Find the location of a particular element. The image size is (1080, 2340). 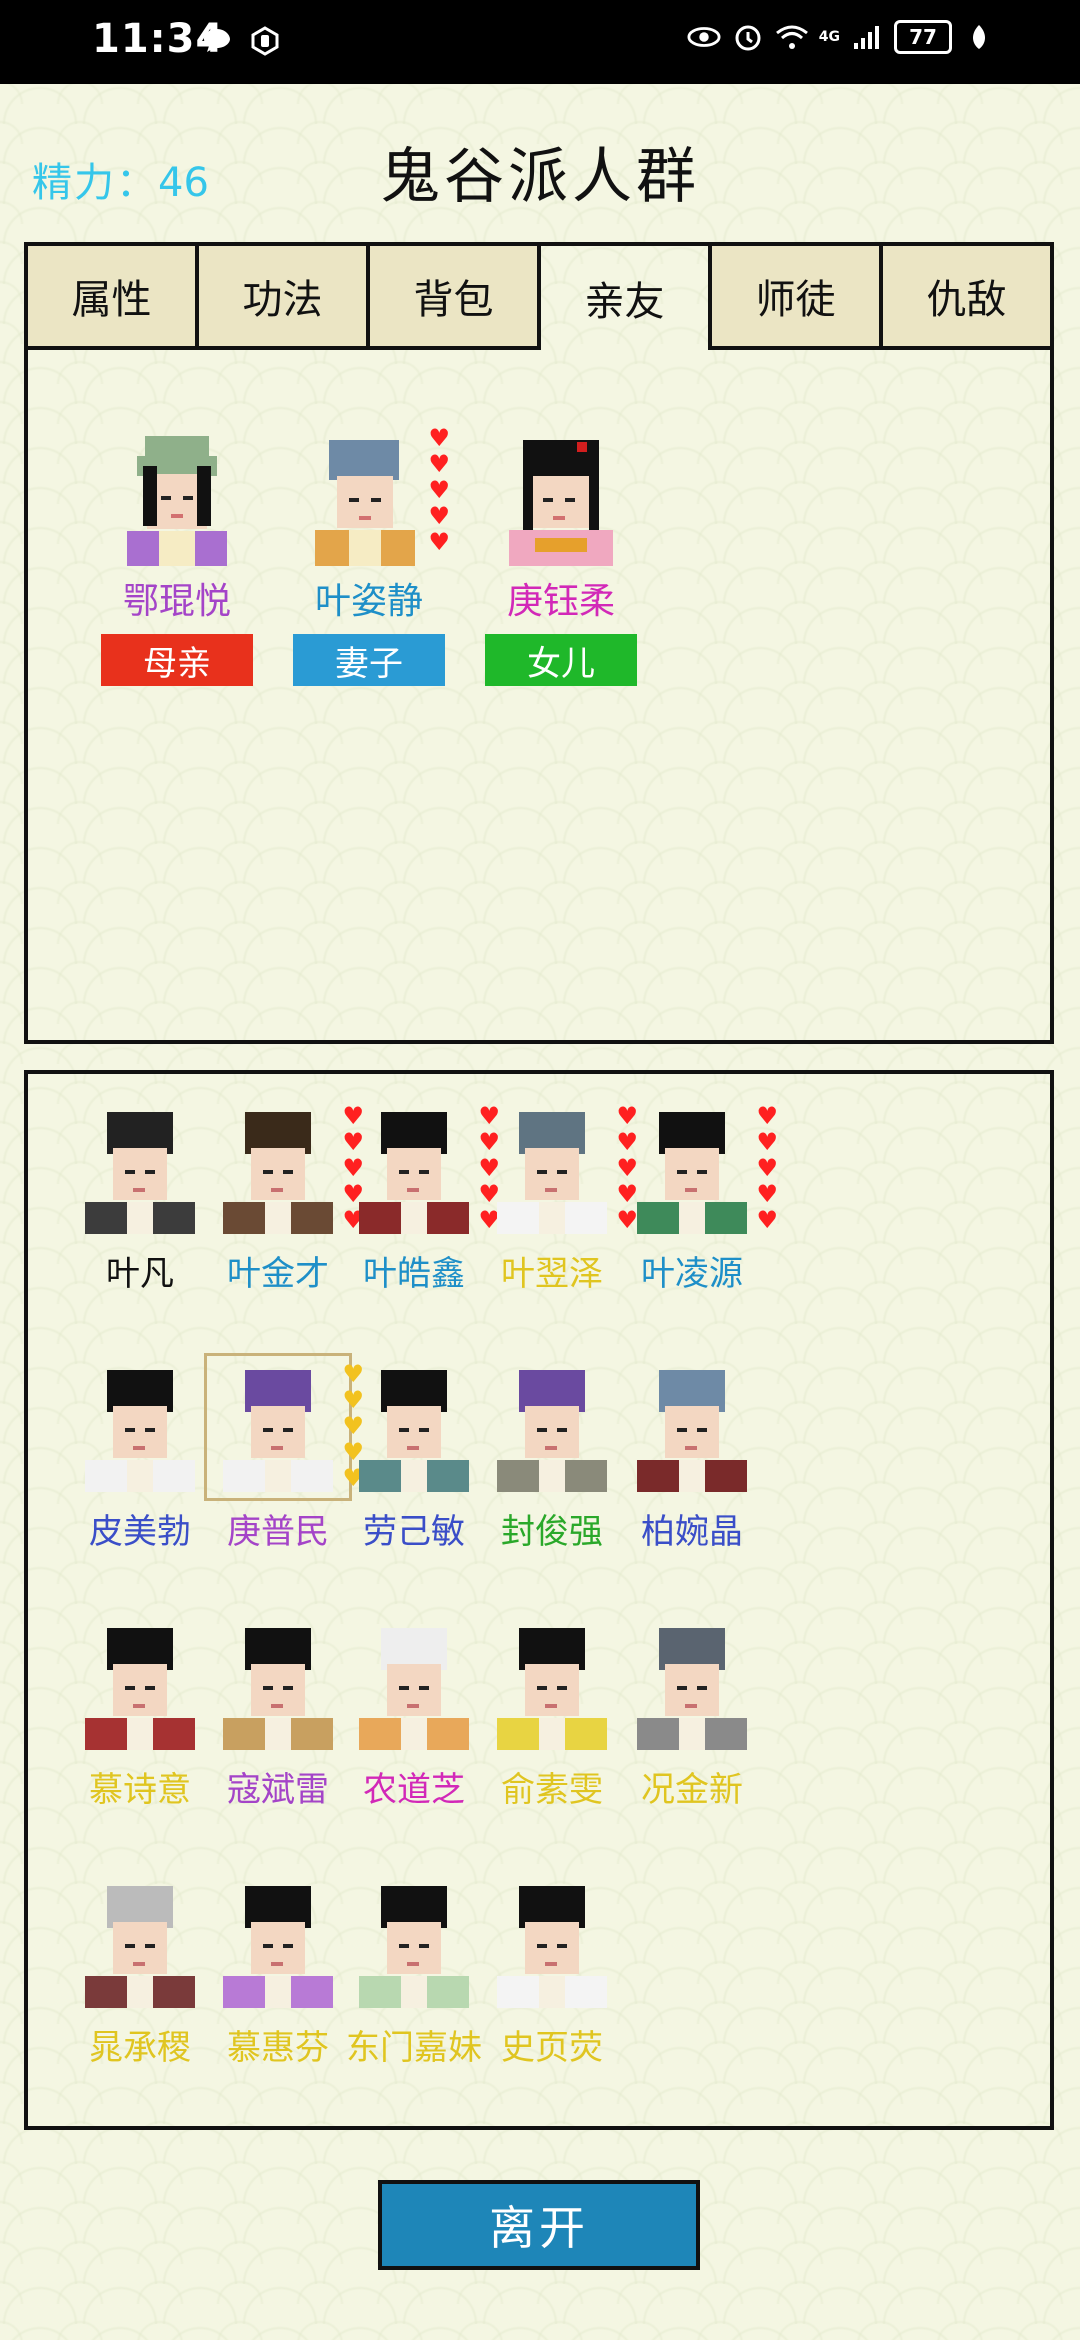

relative-card: 鄂琨悦 母亲 is located at coordinates (177, 576).